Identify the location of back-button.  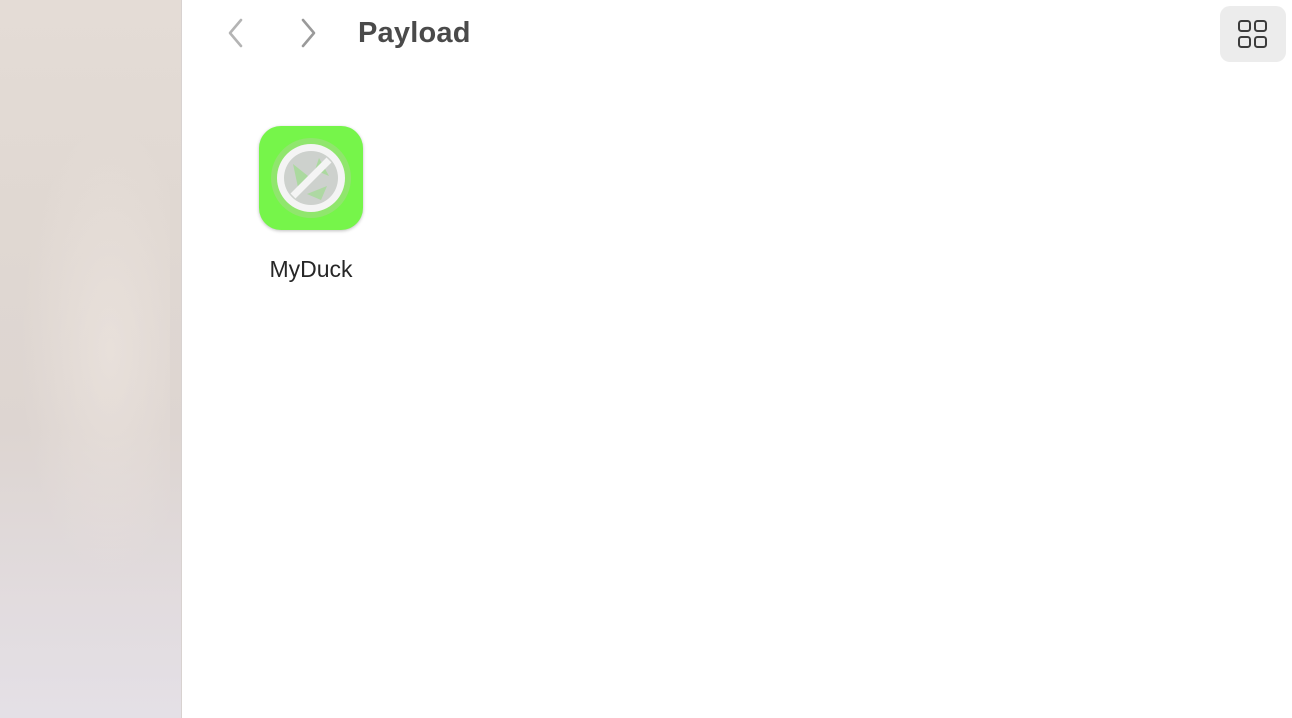
(236, 33).